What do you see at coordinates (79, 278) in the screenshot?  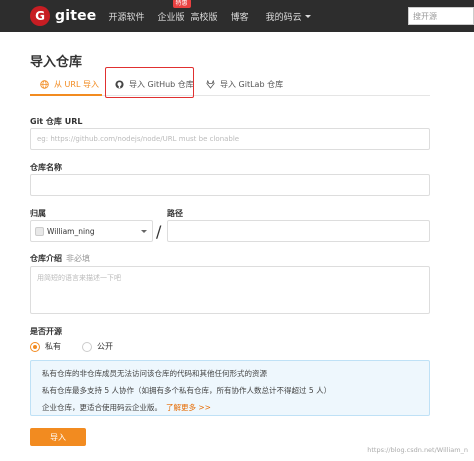 I see `description-placeholder: 用简短的语言来描述一下吧` at bounding box center [79, 278].